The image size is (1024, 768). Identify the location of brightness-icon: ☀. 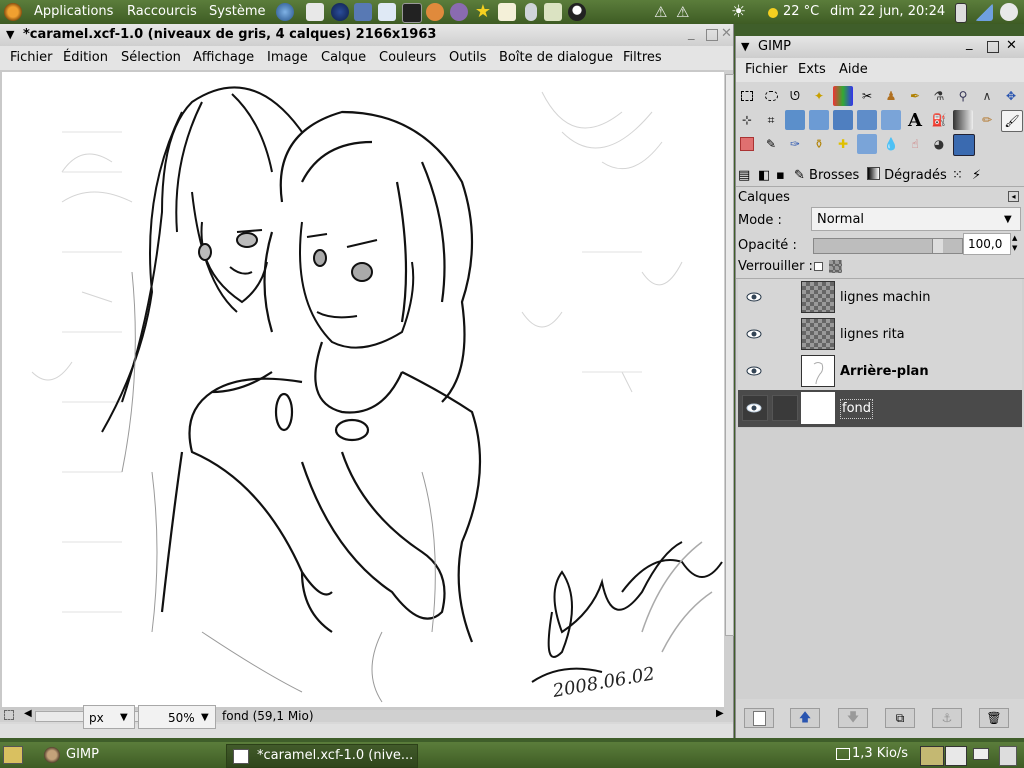
(740, 12).